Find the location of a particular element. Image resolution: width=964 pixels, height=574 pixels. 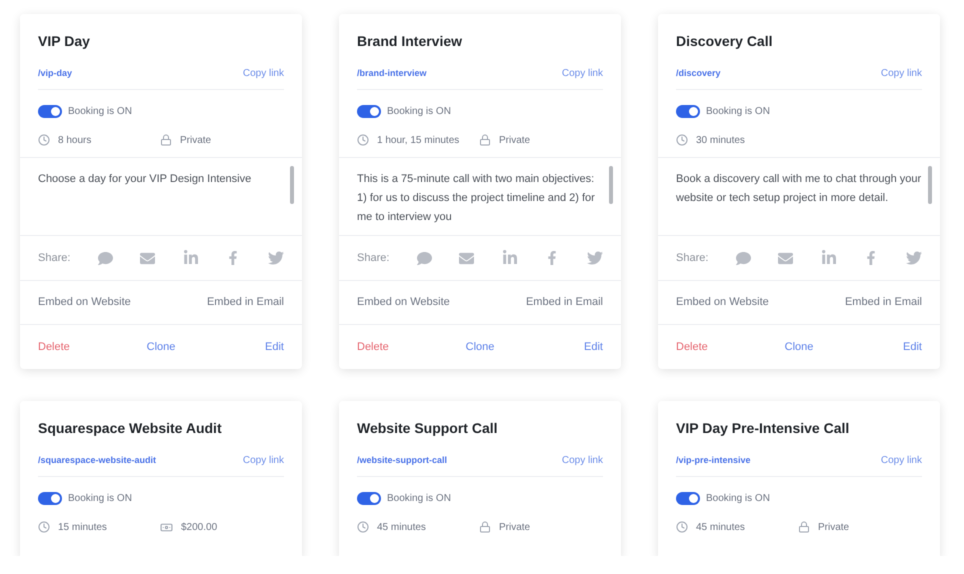

detail-text: 30 minutes is located at coordinates (720, 141).